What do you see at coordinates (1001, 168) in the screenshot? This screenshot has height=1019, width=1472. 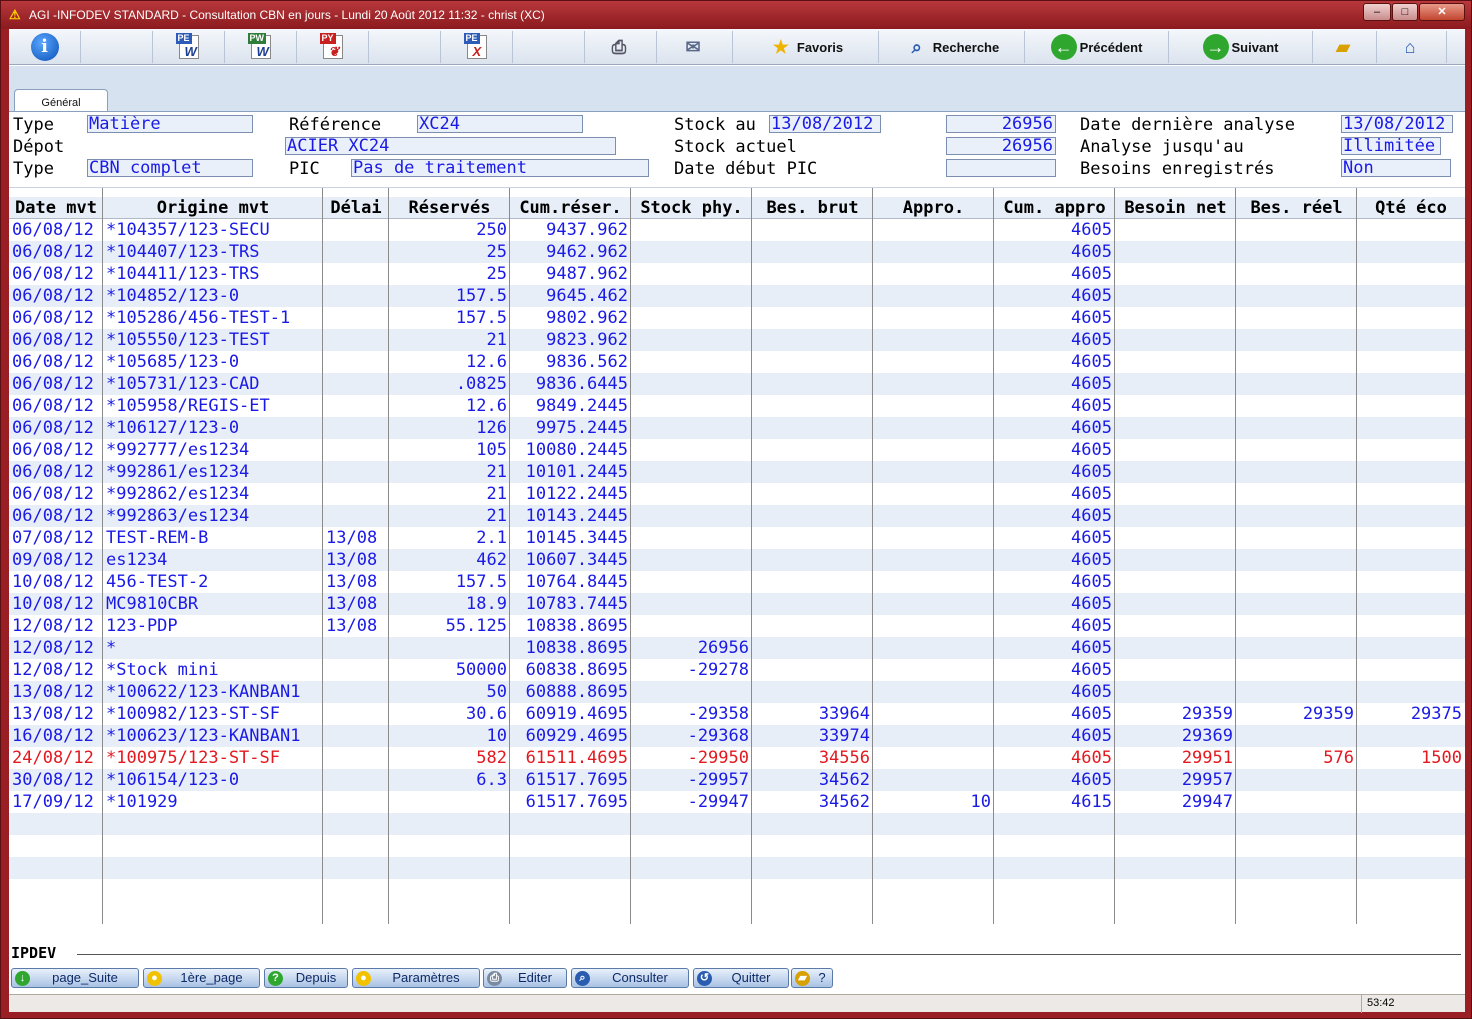 I see `date-debut-pic-field` at bounding box center [1001, 168].